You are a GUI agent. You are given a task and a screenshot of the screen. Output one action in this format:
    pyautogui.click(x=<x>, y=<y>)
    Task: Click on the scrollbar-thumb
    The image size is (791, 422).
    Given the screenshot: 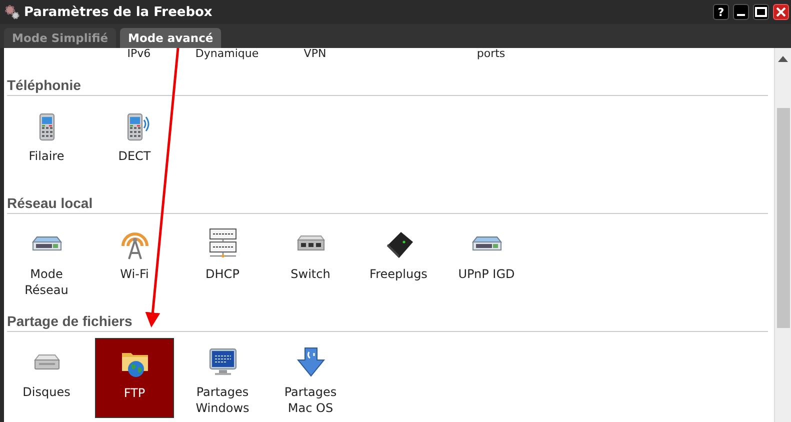 What is the action you would take?
    pyautogui.click(x=783, y=218)
    